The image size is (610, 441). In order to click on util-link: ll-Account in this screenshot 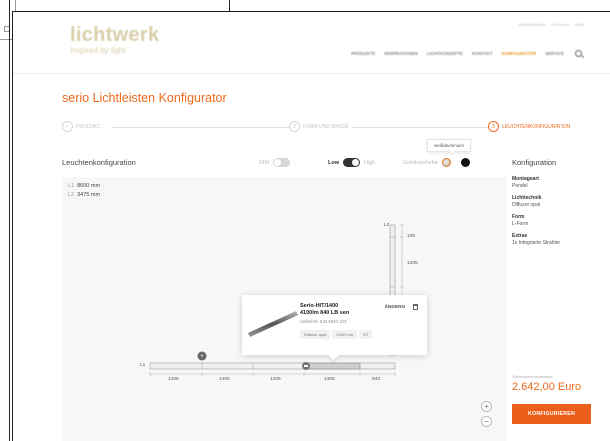, I will do `click(561, 24)`.